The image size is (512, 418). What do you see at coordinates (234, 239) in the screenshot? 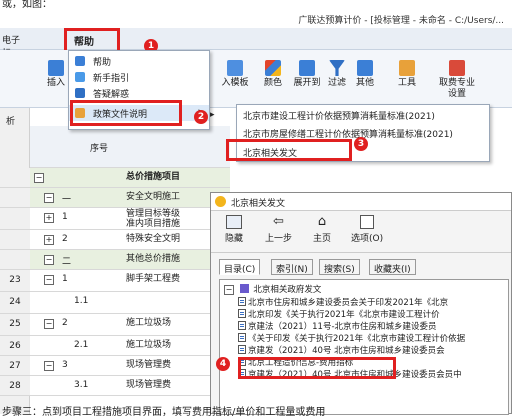
I see `hide-label: 隐藏` at bounding box center [234, 239].